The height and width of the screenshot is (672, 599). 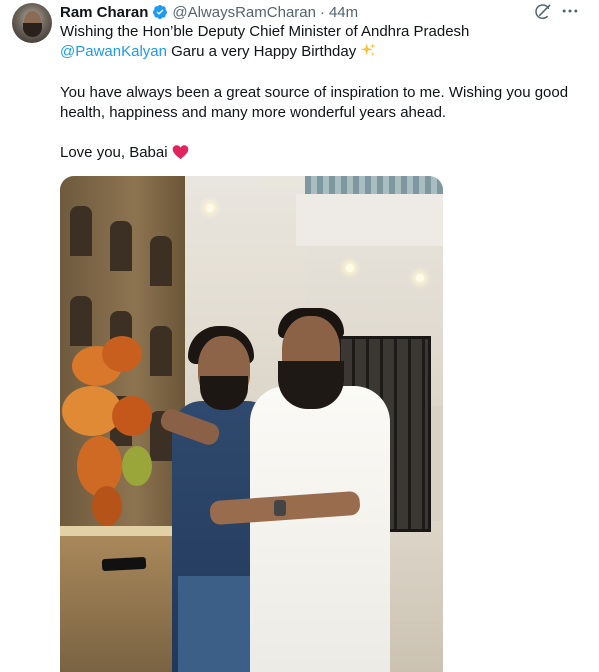 I want to click on verified-badge-icon, so click(x=160, y=12).